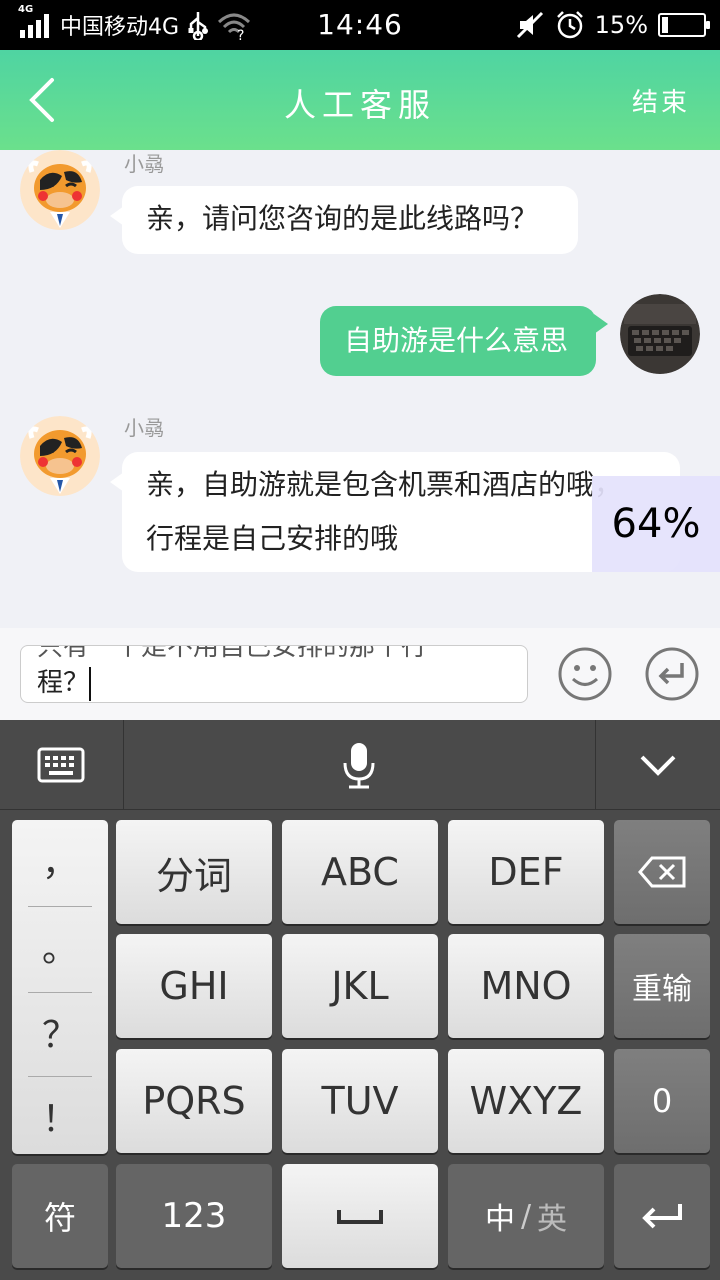 This screenshot has width=720, height=1280. I want to click on key-jkl: JKL, so click(360, 986).